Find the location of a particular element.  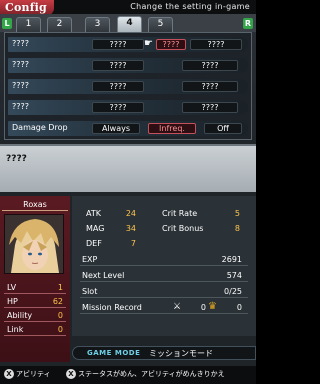

r-shoulder-button: R is located at coordinates (248, 23).